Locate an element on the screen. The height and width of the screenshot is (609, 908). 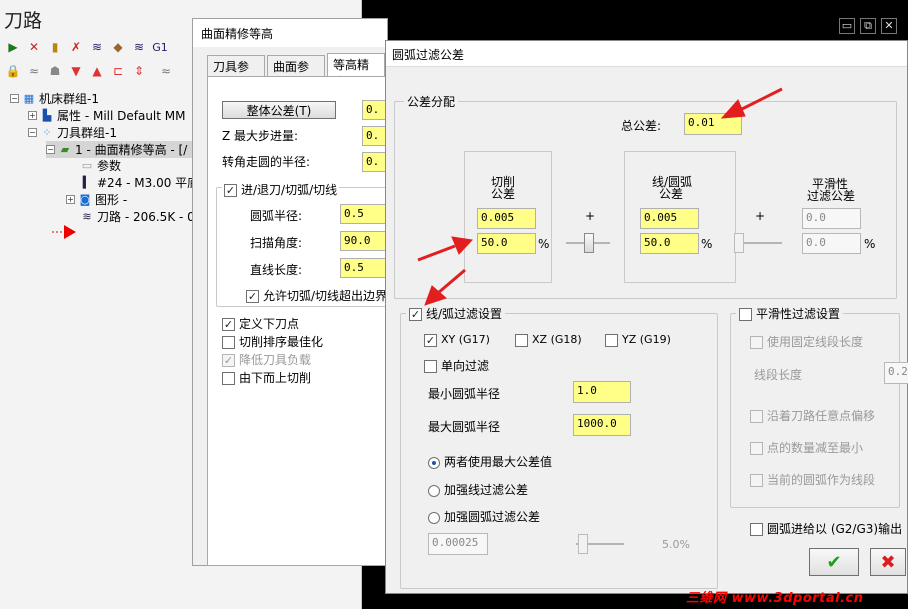
min-arc-field: 1.0 is located at coordinates (602, 392).